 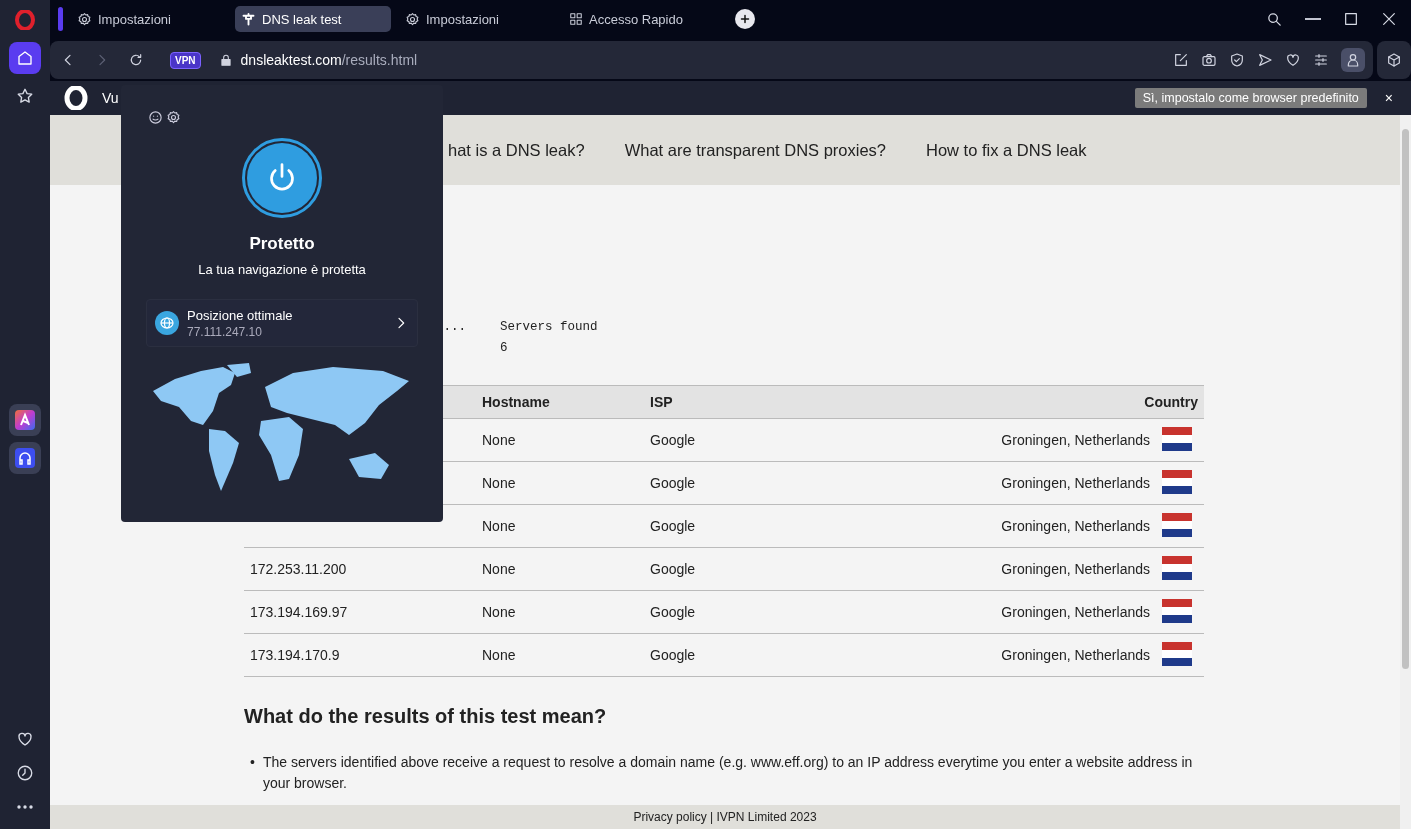 What do you see at coordinates (516, 150) in the screenshot?
I see `nav-link: hat is a DNS leak?` at bounding box center [516, 150].